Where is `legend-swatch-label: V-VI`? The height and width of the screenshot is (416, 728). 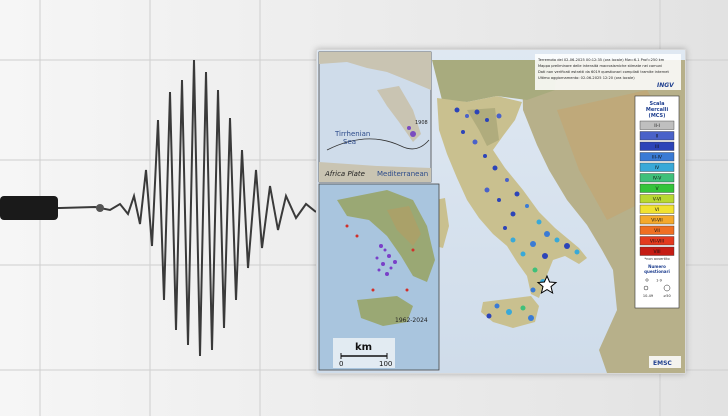 legend-swatch-label: V-VI is located at coordinates (657, 200).